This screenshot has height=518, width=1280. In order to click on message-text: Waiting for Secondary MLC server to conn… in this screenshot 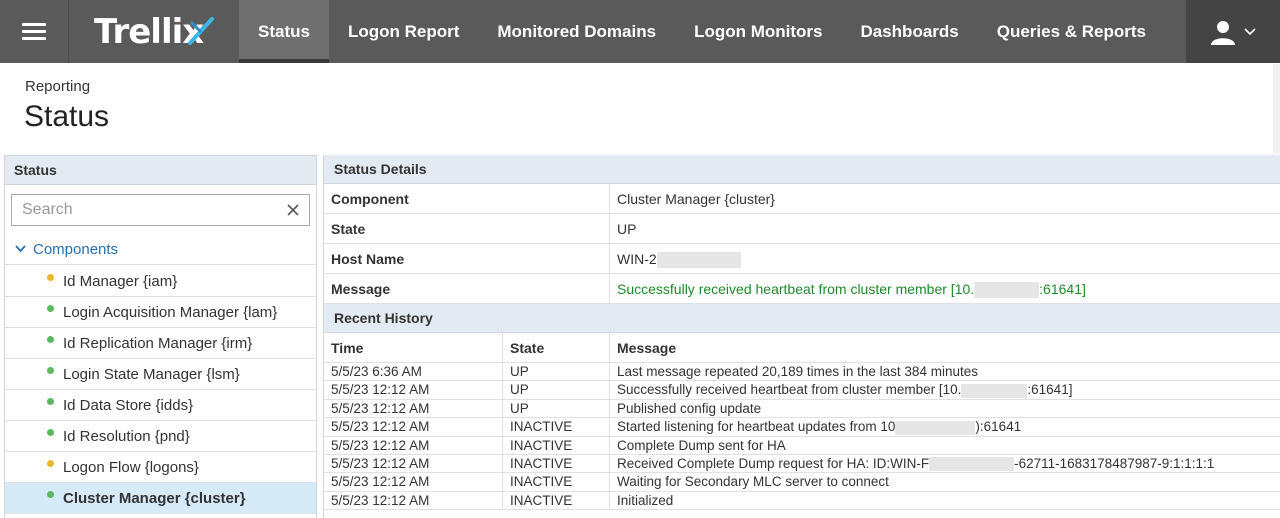, I will do `click(753, 482)`.